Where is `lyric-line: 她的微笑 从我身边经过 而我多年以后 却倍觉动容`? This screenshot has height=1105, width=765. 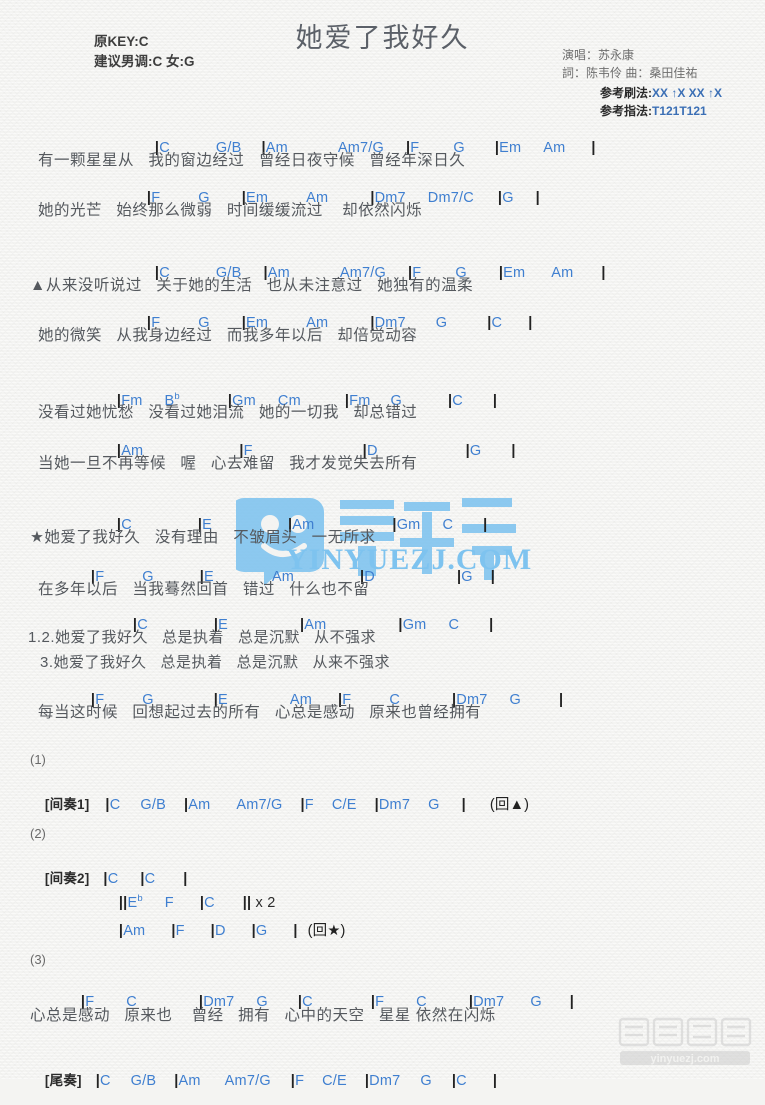
lyric-line: 她的微笑 从我身边经过 而我多年以后 却倍觉动容 is located at coordinates (228, 335).